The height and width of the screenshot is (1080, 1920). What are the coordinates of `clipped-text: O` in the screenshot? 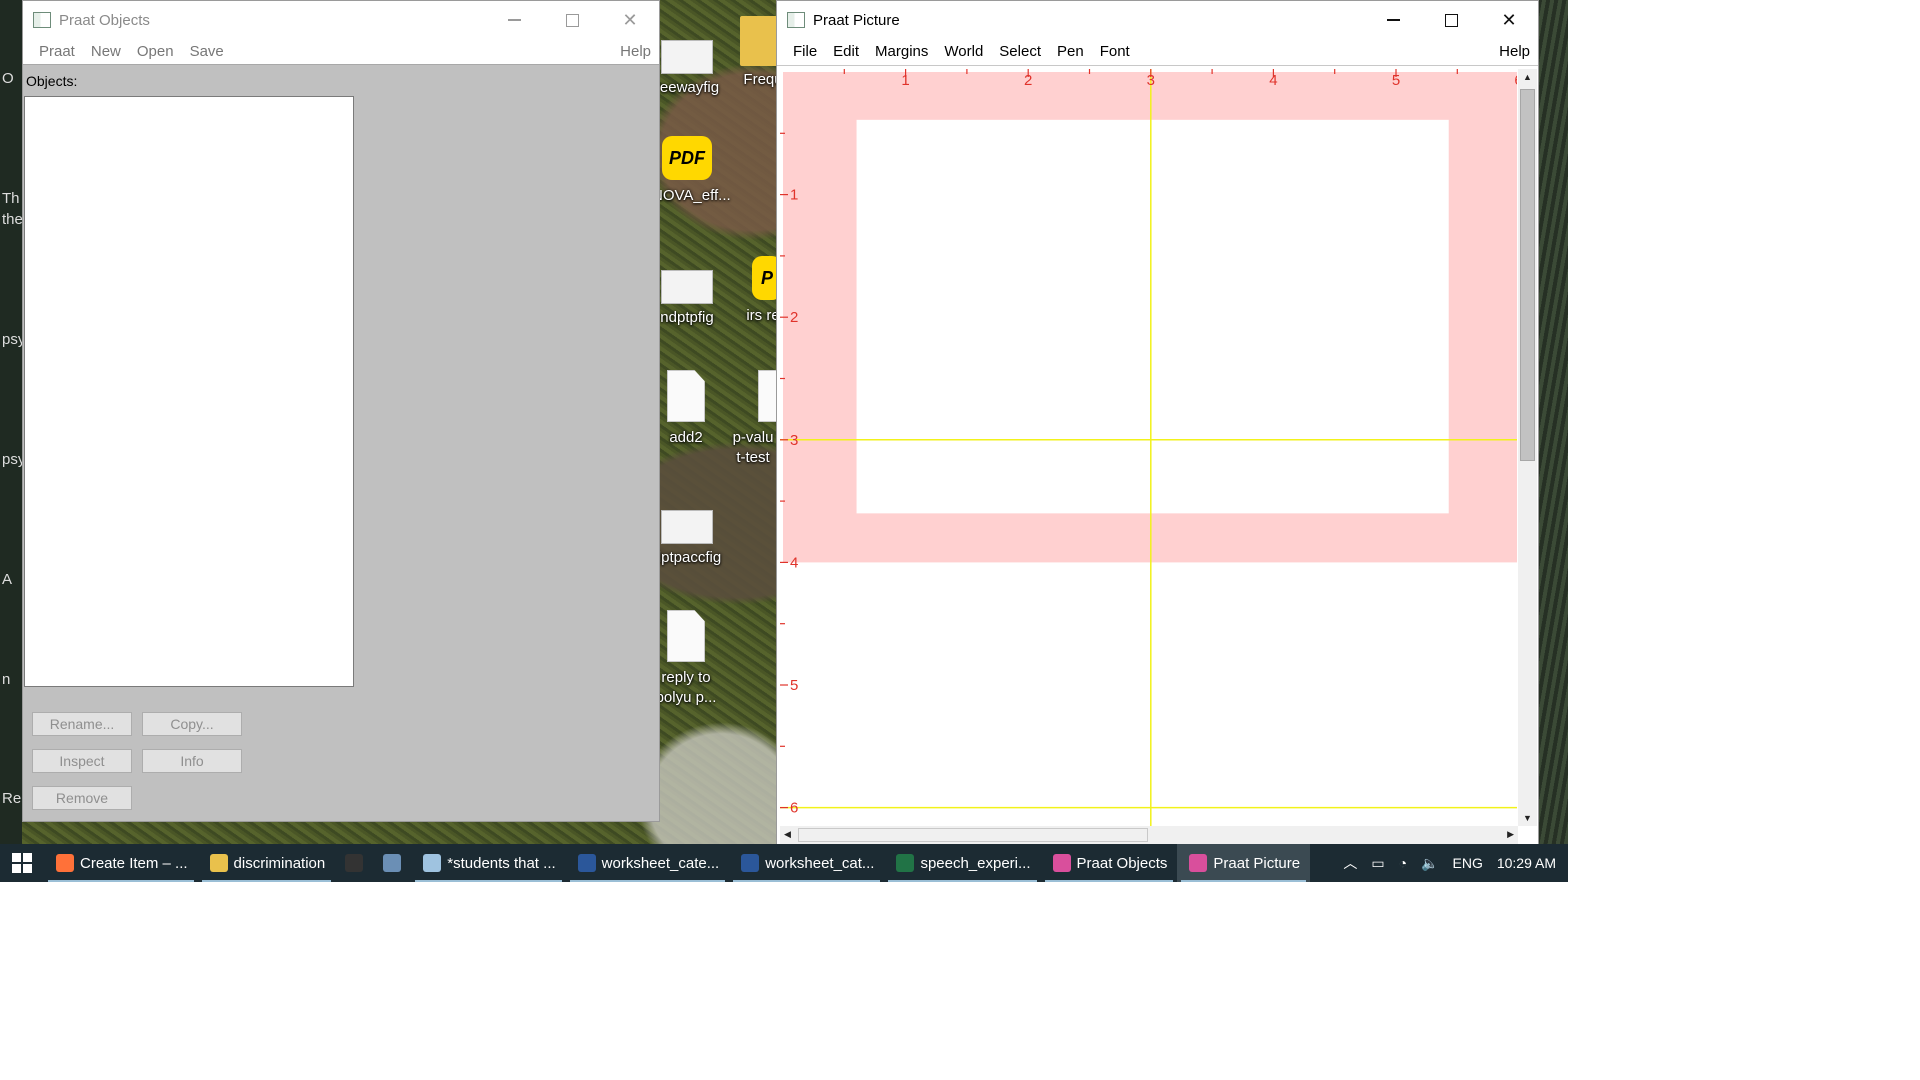 It's located at (8, 78).